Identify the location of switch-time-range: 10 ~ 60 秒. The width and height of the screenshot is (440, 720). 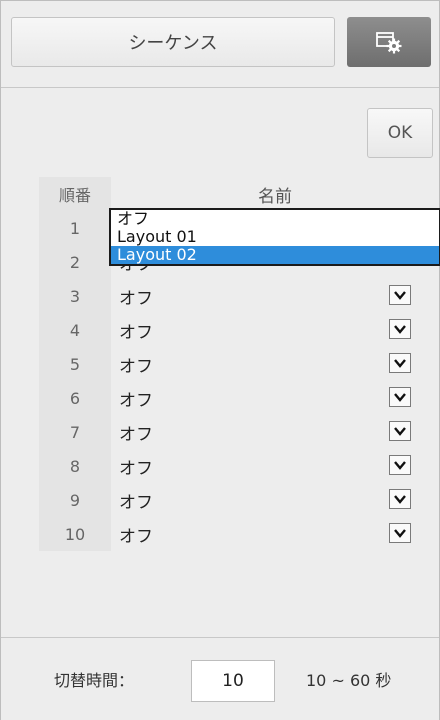
(349, 680).